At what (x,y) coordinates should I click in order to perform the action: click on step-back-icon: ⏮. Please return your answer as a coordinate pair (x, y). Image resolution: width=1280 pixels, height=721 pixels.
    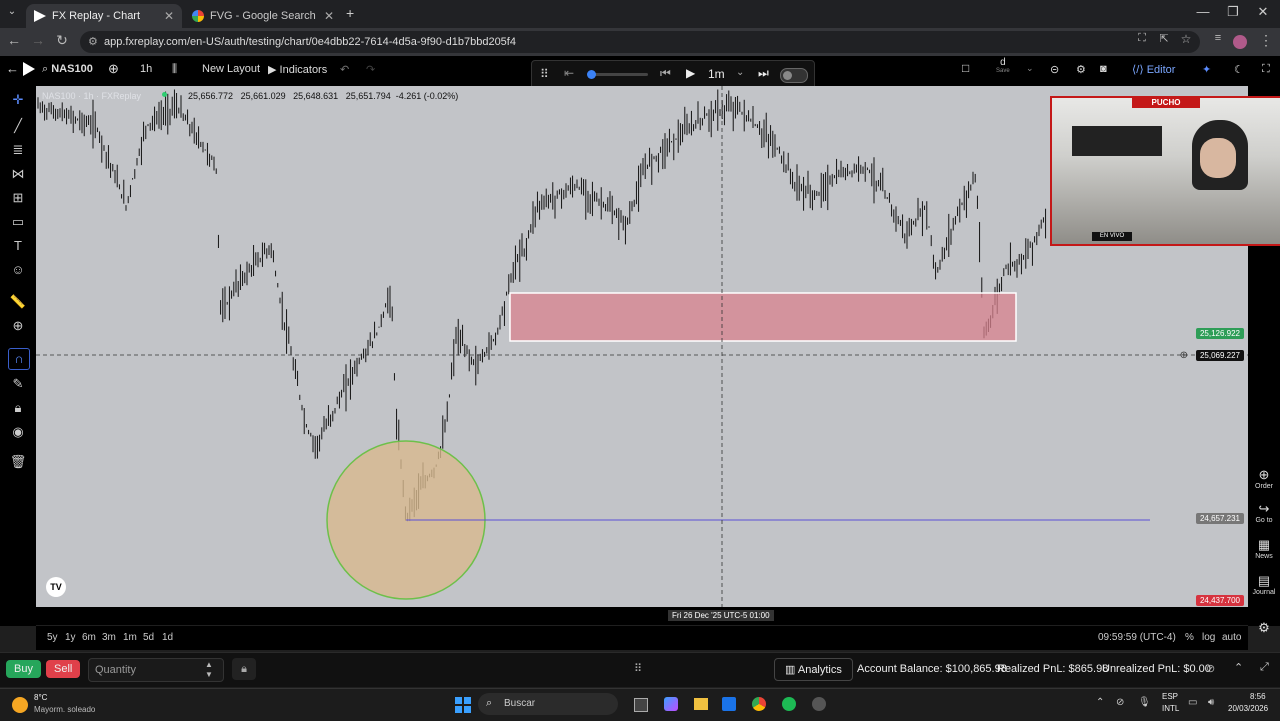
    Looking at the image, I should click on (665, 73).